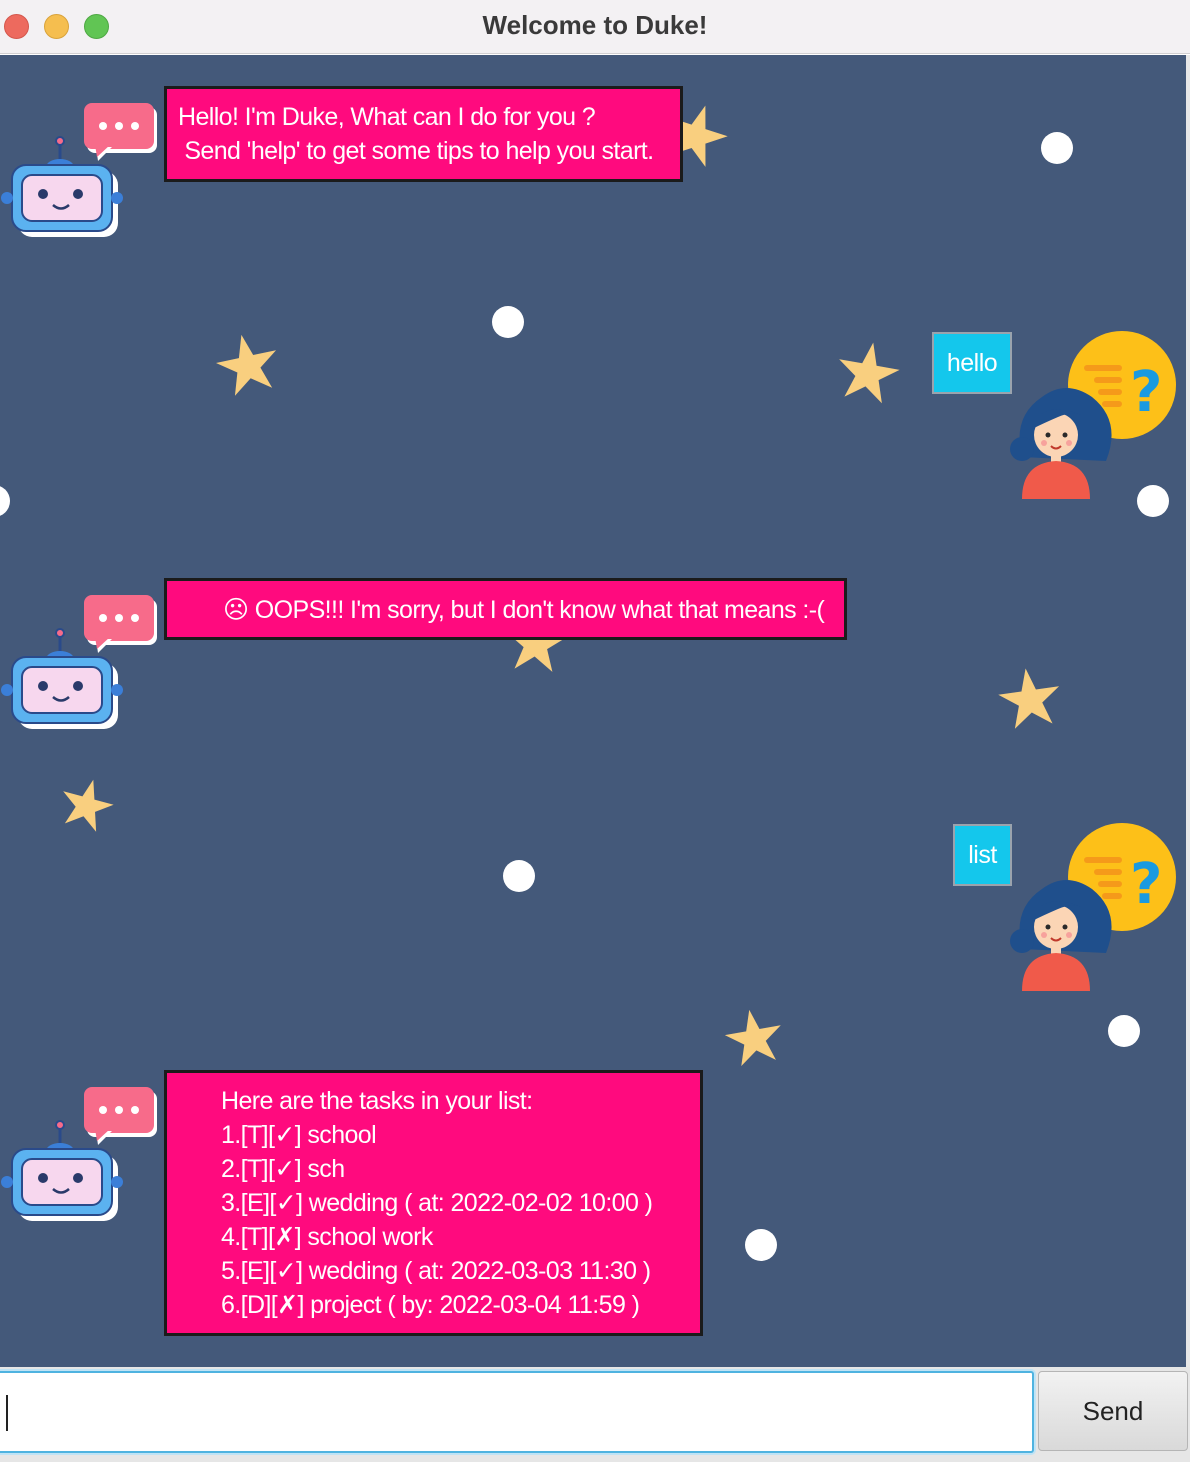  What do you see at coordinates (283, 1169) in the screenshot?
I see `task-list-item: 2.[T][✓] sch` at bounding box center [283, 1169].